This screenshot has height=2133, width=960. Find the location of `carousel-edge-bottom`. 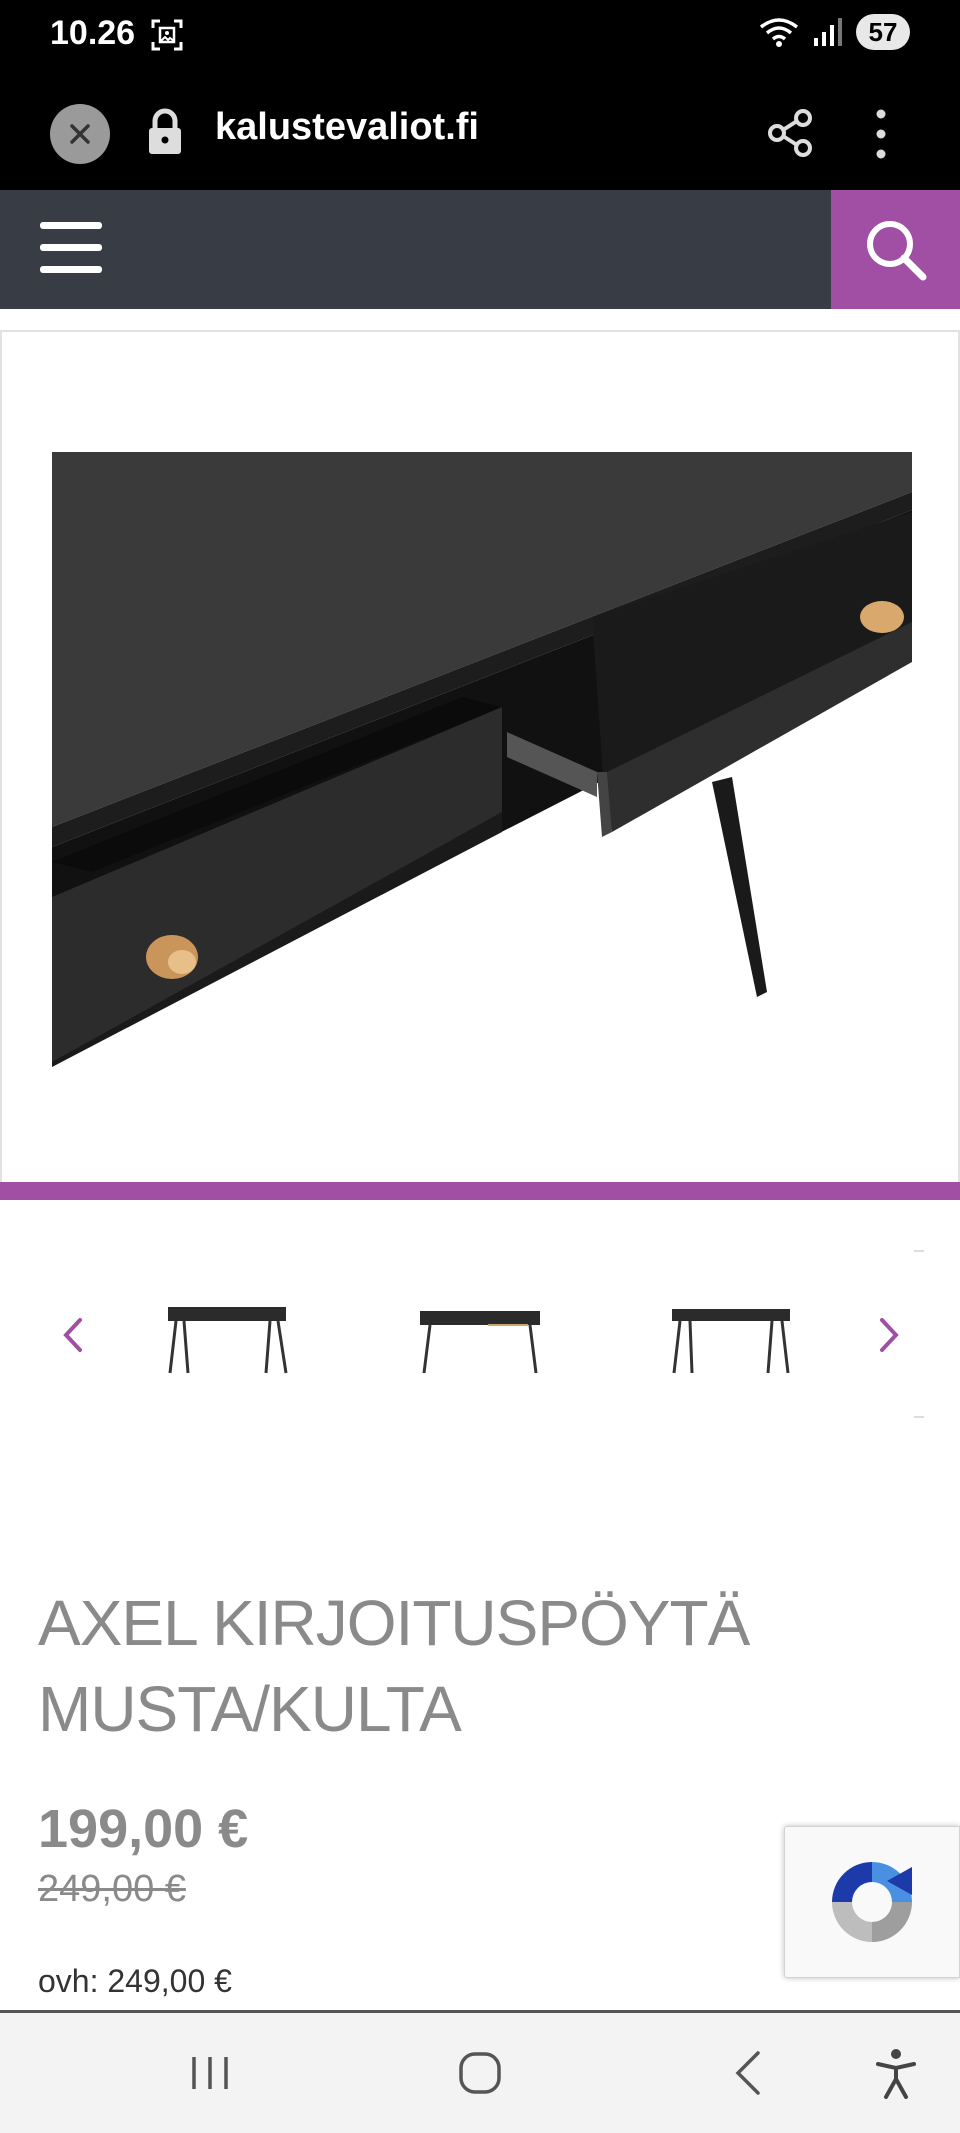

carousel-edge-bottom is located at coordinates (919, 1417).